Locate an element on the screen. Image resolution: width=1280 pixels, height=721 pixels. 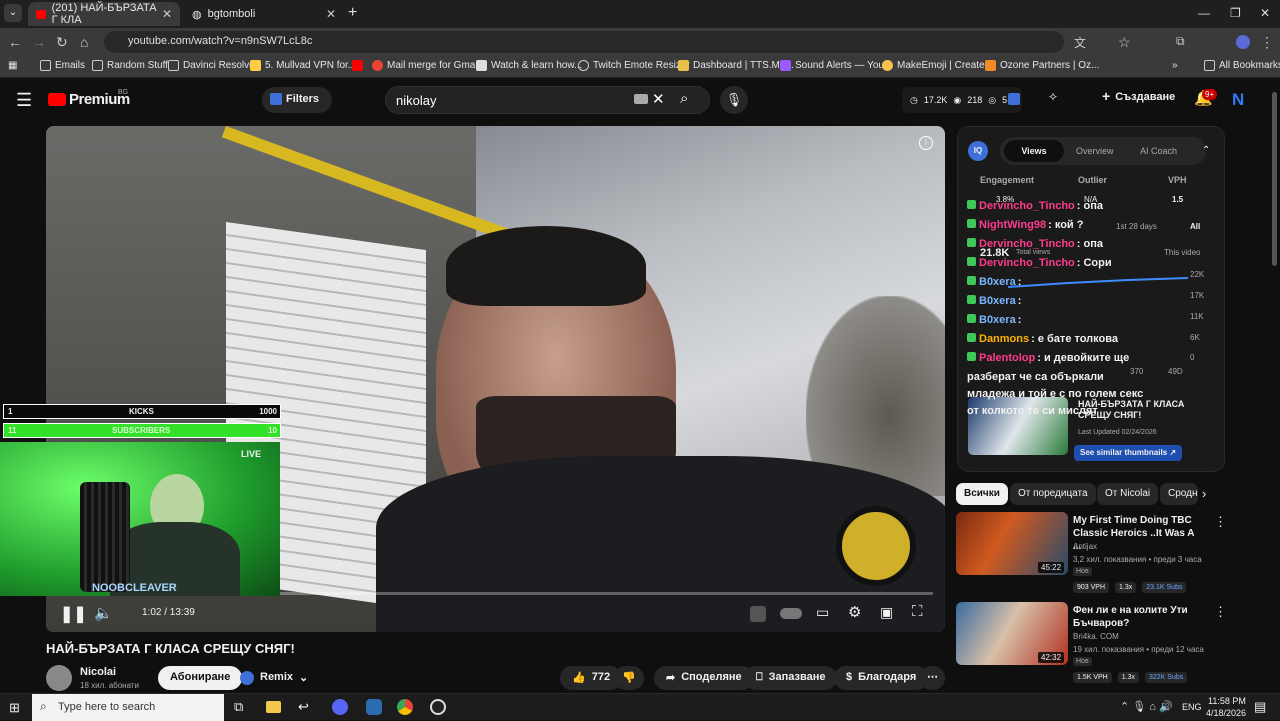
youtube-logo is located at coordinates (57, 99).